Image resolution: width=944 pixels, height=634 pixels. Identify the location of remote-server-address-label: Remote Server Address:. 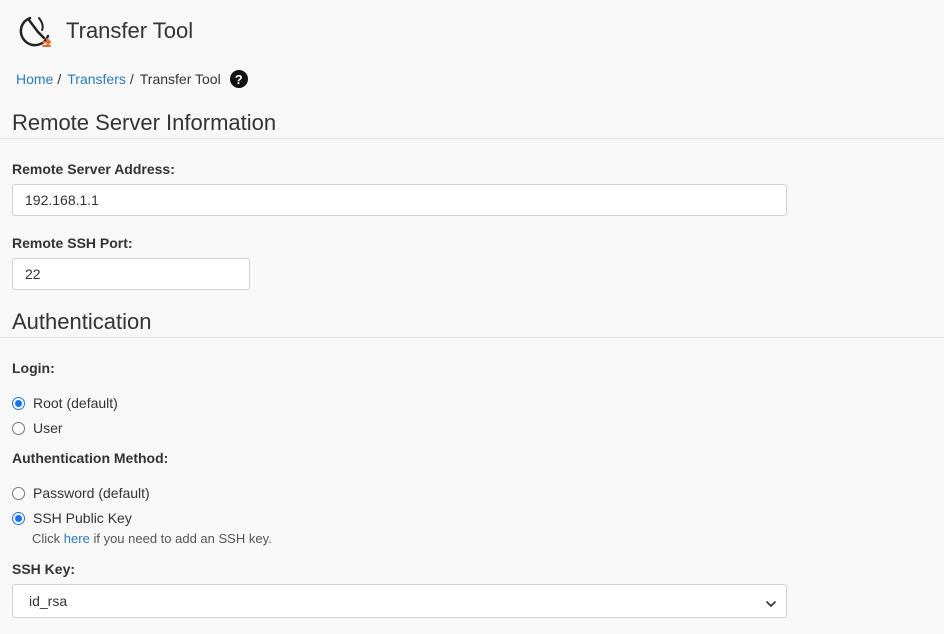
(93, 169).